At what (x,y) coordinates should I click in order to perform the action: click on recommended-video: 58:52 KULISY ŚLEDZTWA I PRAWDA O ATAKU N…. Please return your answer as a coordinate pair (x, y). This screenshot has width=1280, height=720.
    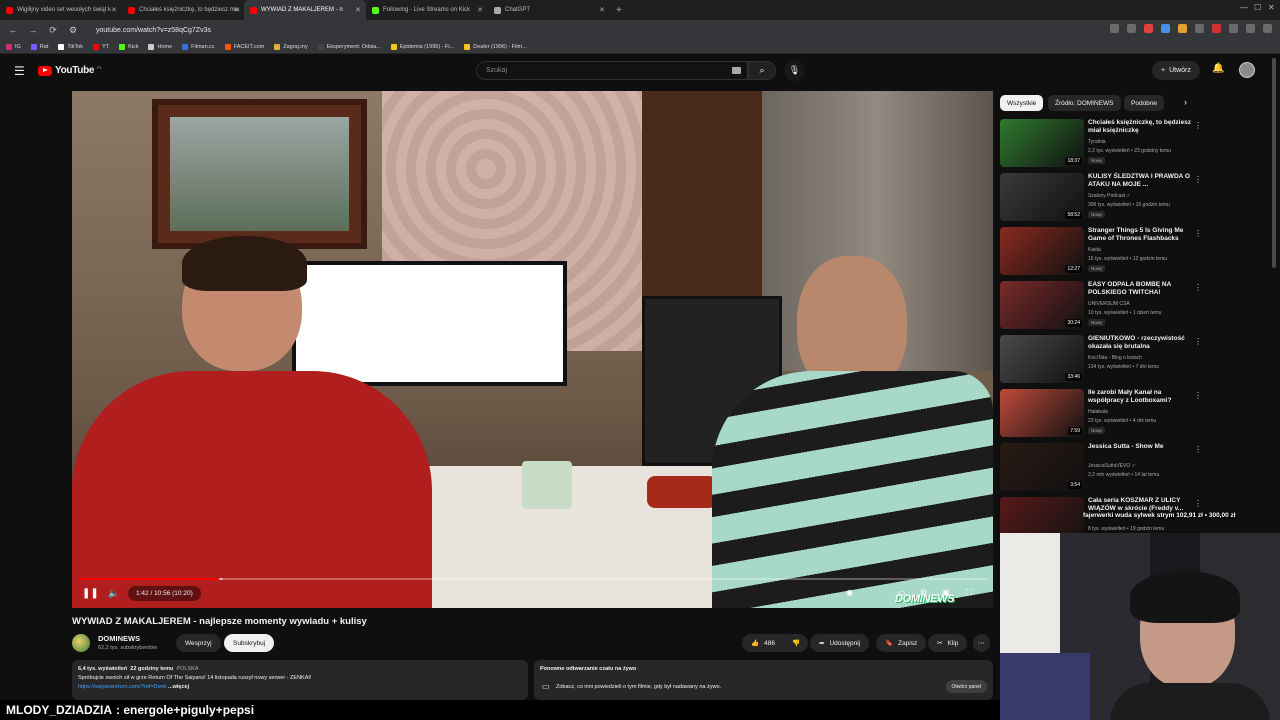
    Looking at the image, I should click on (1105, 199).